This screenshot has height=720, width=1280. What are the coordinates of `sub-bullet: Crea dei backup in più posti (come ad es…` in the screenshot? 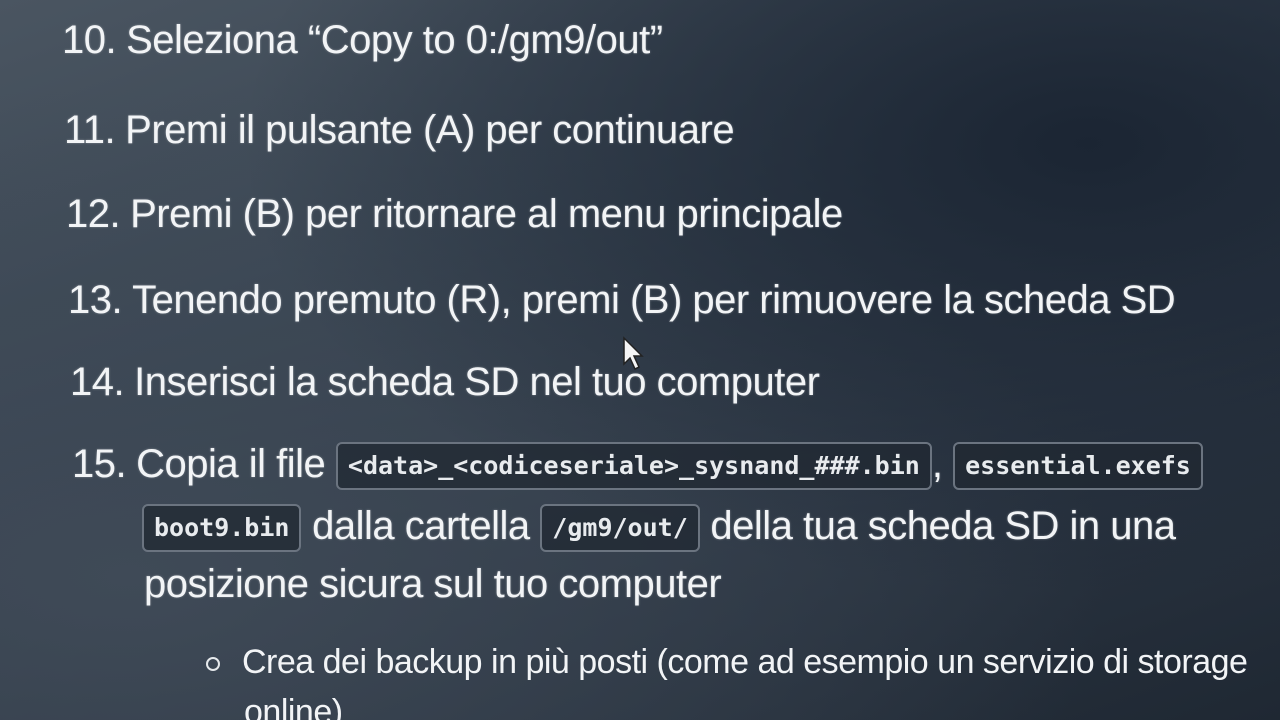 It's located at (727, 662).